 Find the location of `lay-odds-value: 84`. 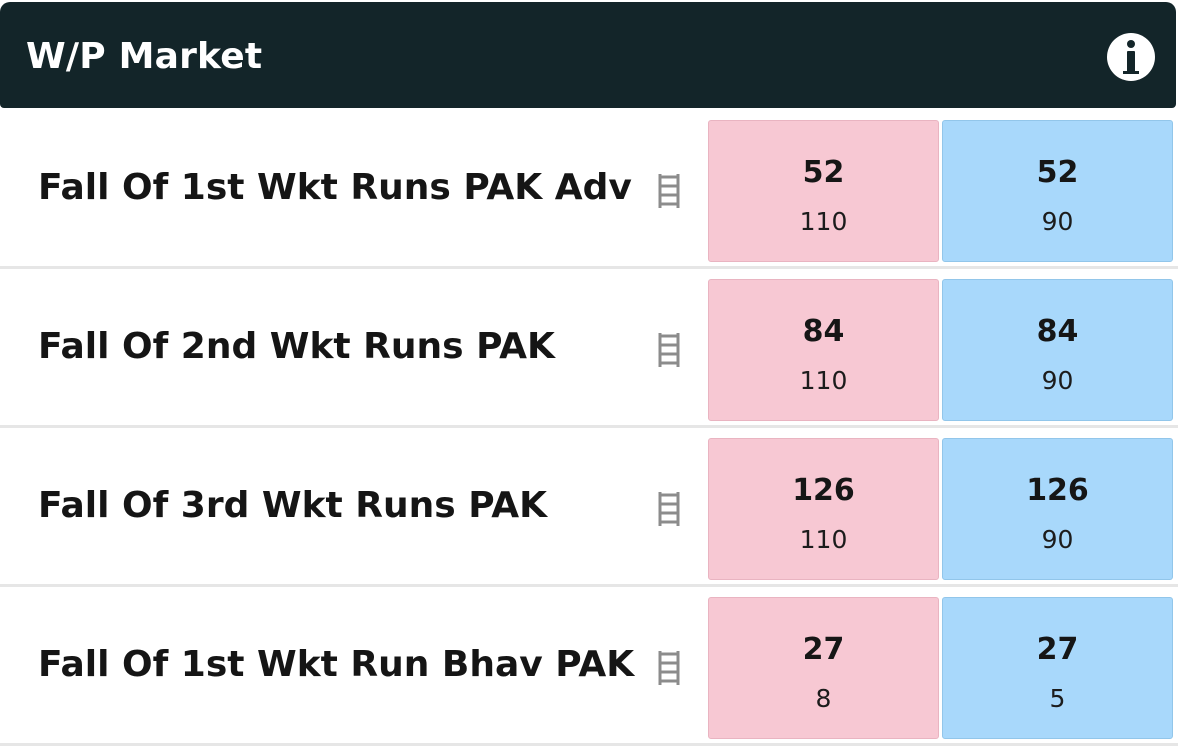

lay-odds-value: 84 is located at coordinates (823, 331).